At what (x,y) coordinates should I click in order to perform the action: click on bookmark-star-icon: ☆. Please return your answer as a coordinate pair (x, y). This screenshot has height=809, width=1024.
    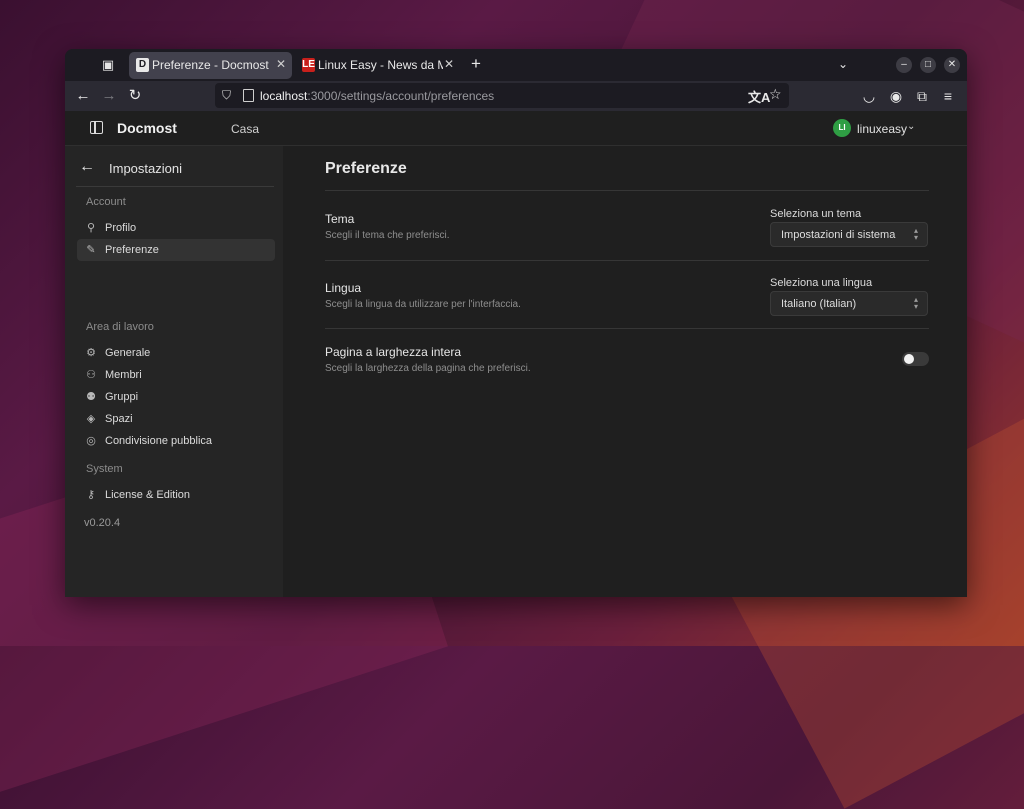
    Looking at the image, I should click on (775, 94).